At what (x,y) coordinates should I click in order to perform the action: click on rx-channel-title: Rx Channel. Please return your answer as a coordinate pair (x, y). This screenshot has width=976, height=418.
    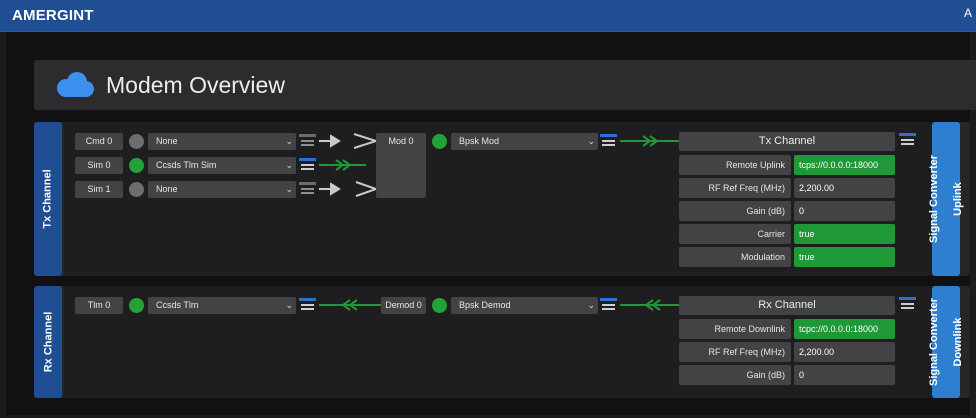
    Looking at the image, I should click on (787, 305).